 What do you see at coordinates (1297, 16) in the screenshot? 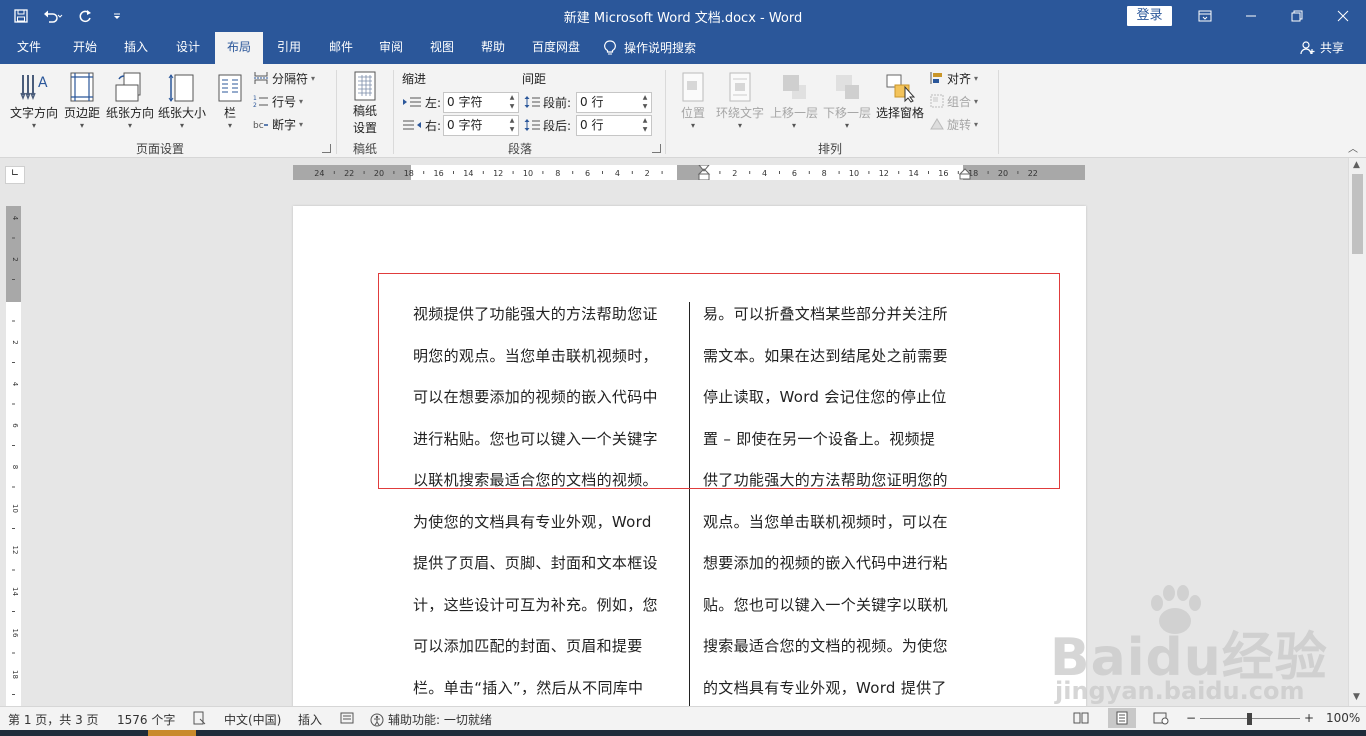
I see `restore-icon` at bounding box center [1297, 16].